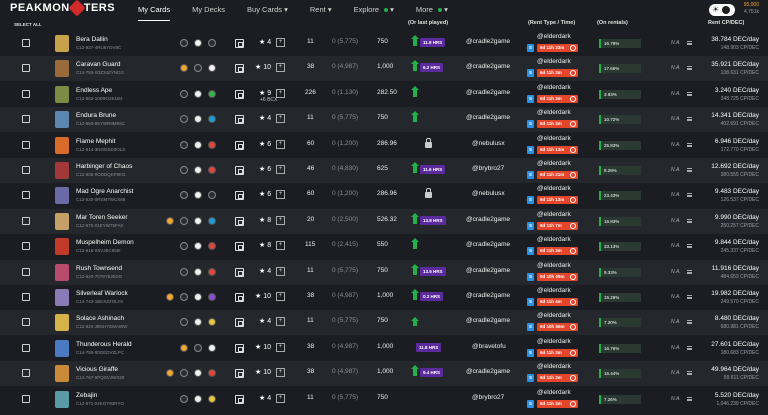  I want to click on rent-time-button: 6d 11h 7m, so click(557, 225).